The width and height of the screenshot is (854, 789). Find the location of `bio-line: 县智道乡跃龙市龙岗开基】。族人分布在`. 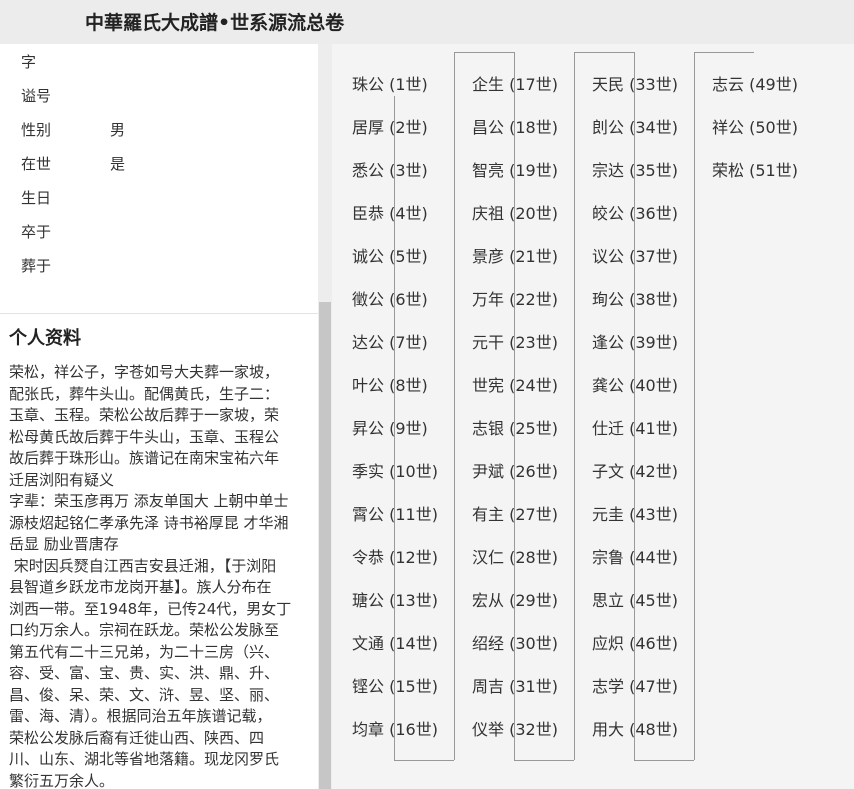

bio-line: 县智道乡跃龙市龙岗开基】。族人分布在 is located at coordinates (140, 587).